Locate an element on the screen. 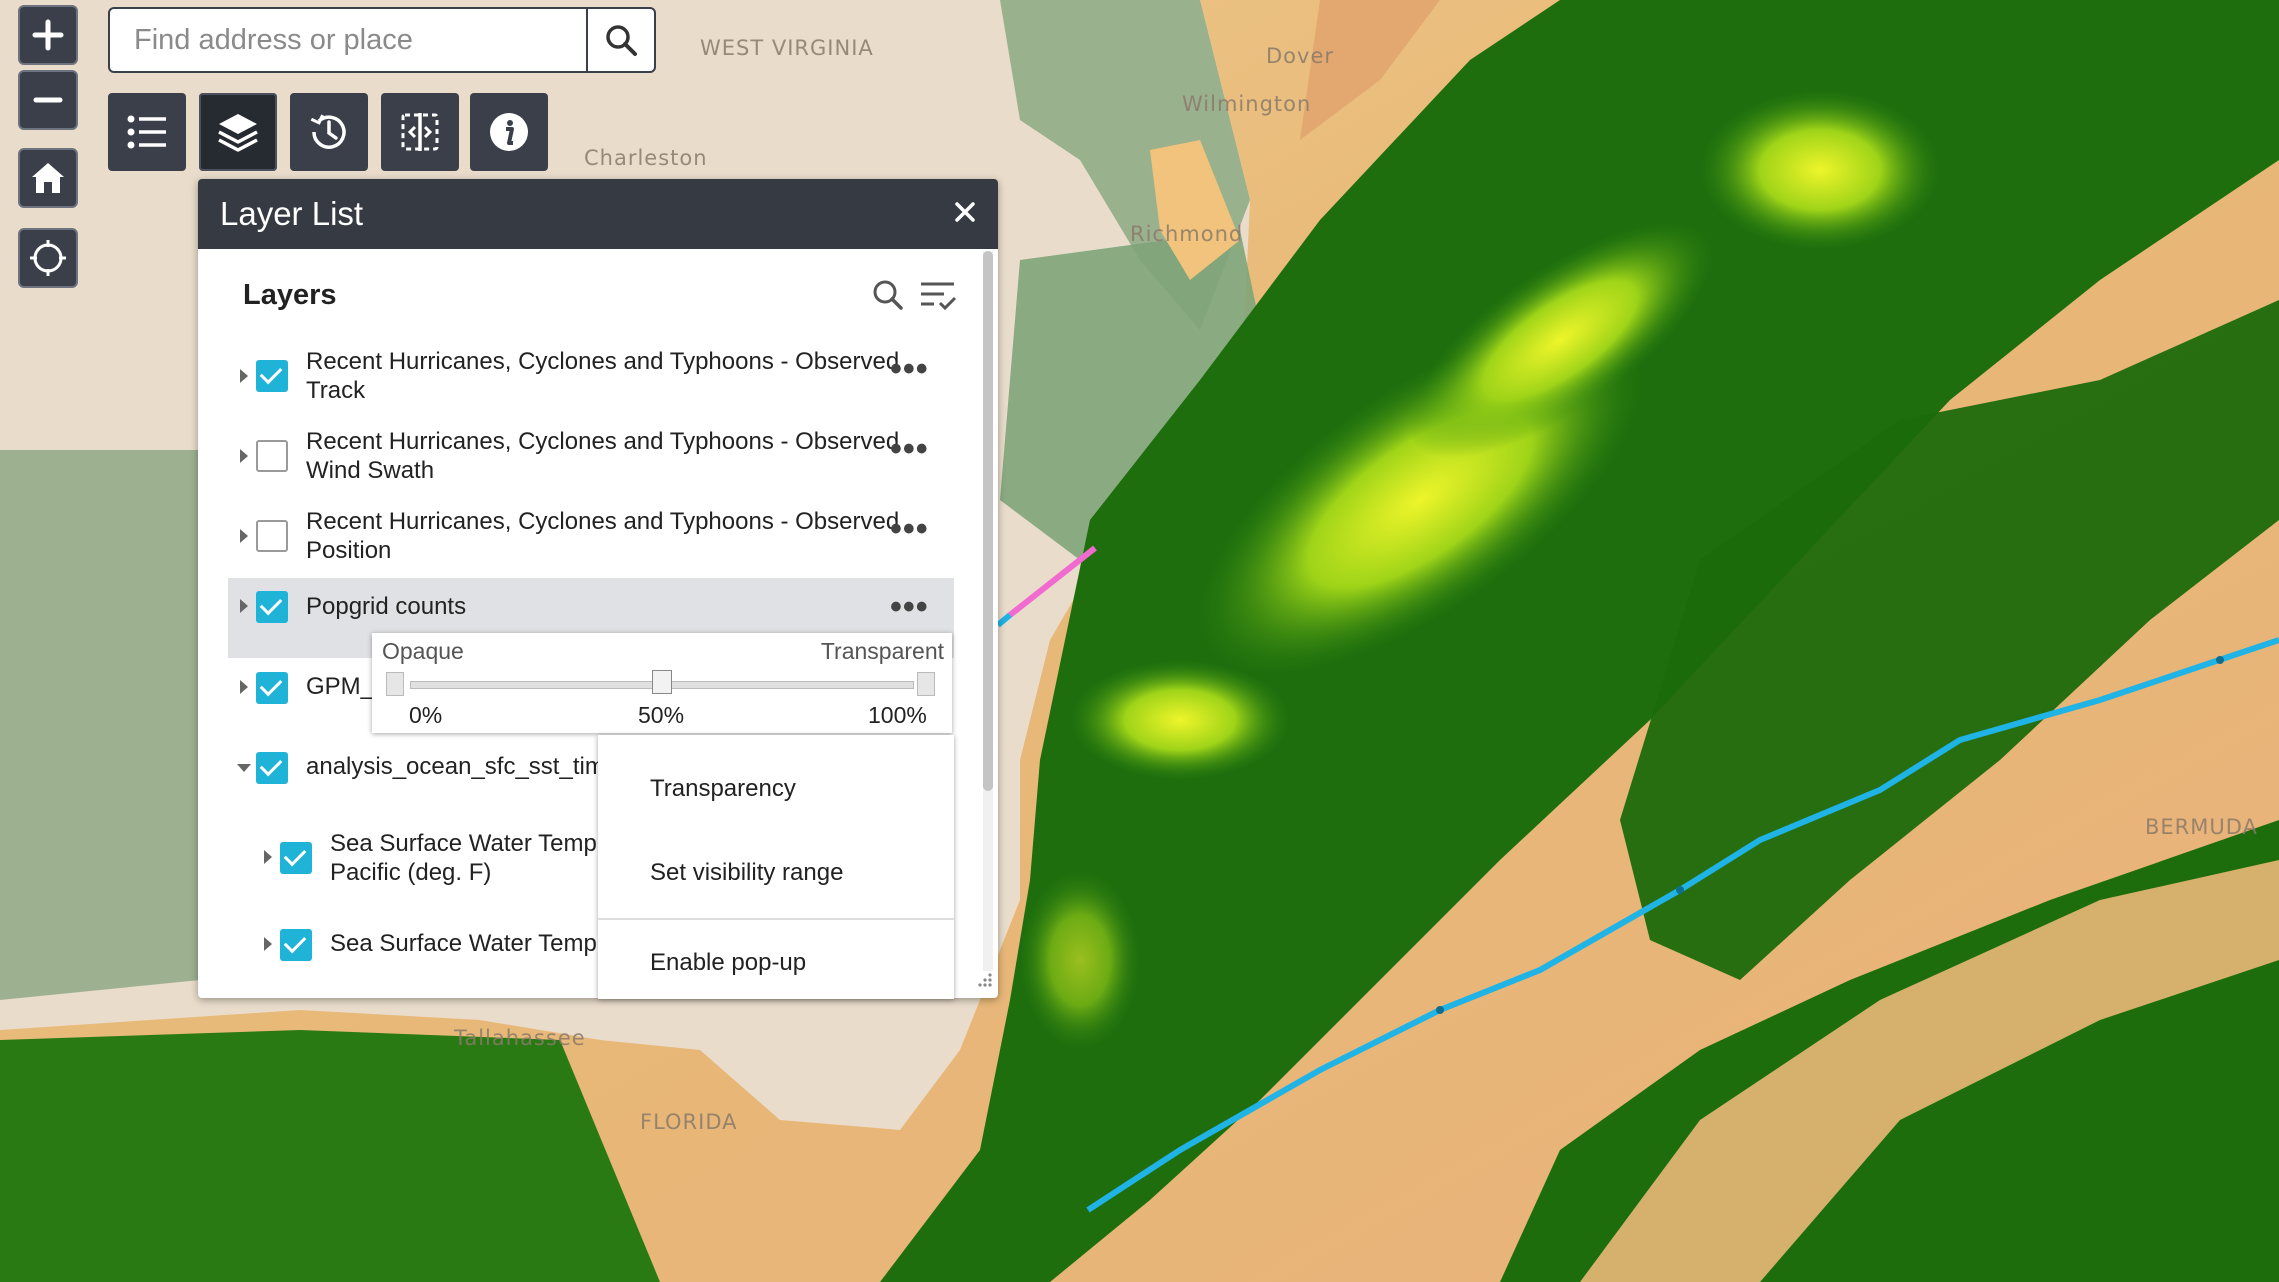 This screenshot has height=1282, width=2279. resize-grip-icon is located at coordinates (985, 982).